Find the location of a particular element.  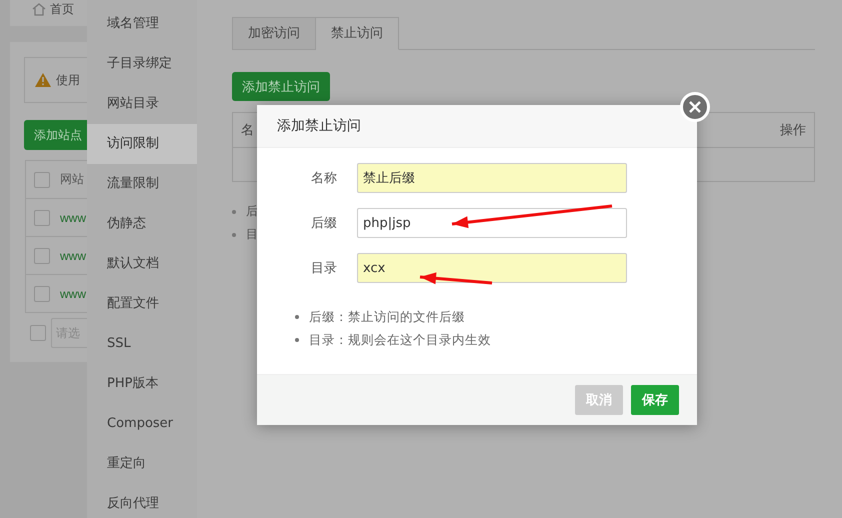

menu-item: 默认文档 is located at coordinates (142, 264).